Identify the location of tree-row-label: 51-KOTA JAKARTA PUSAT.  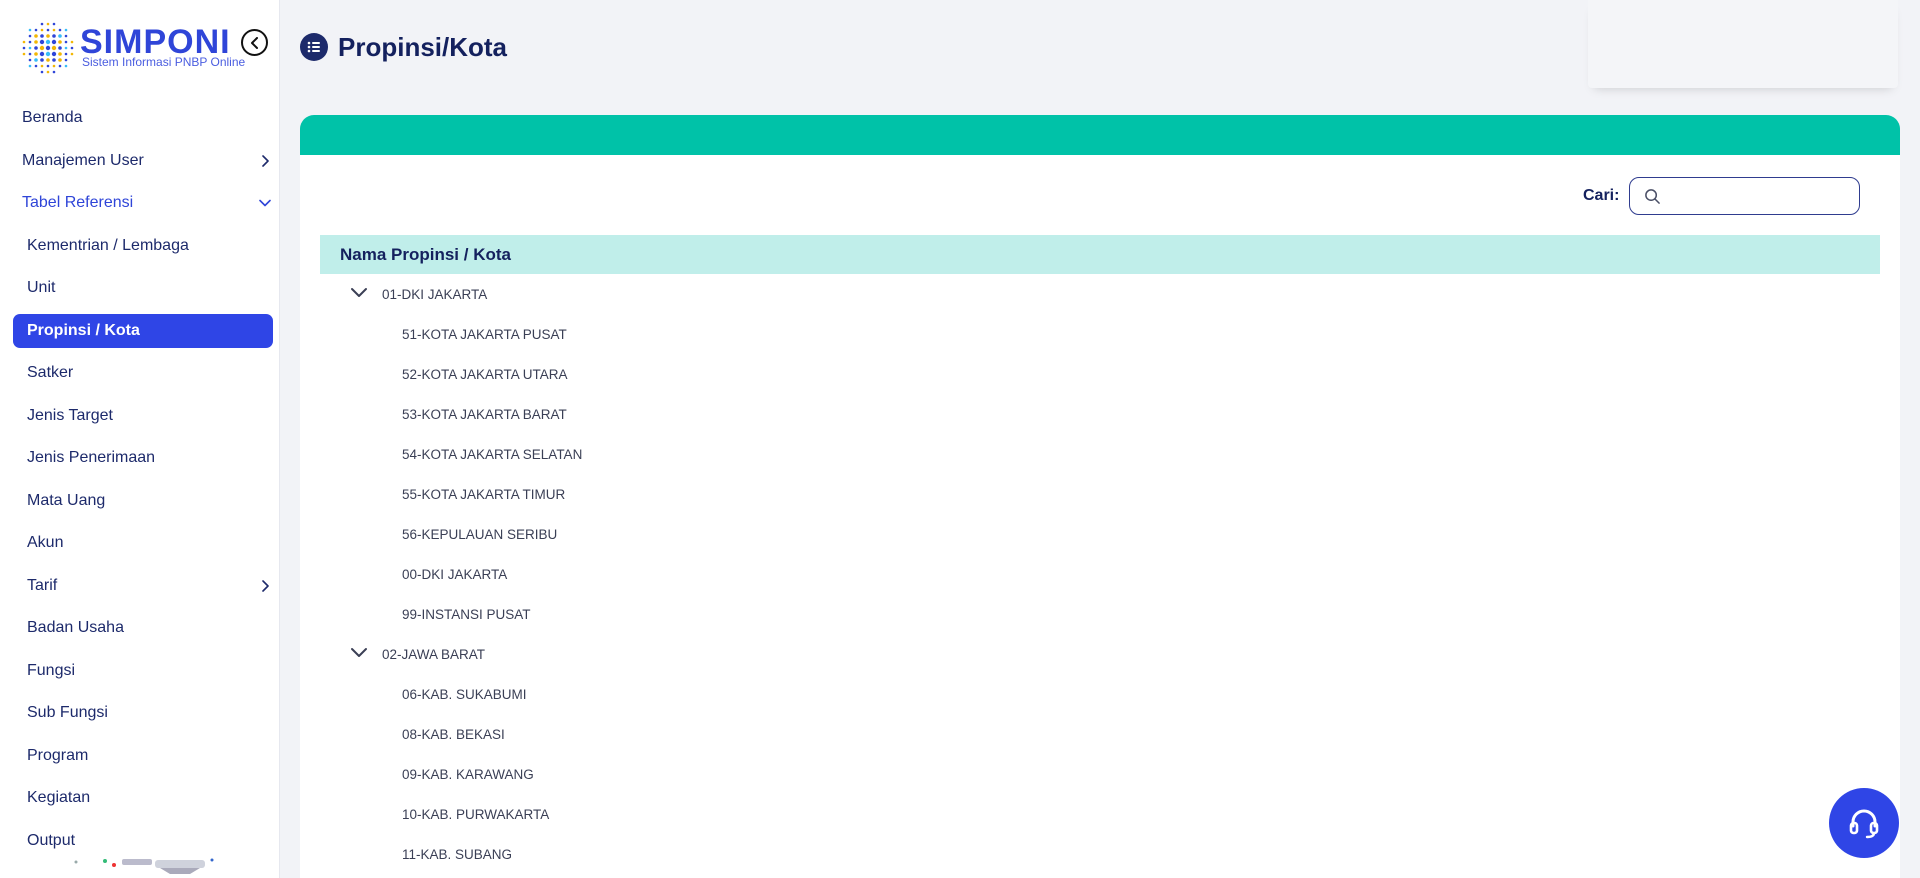
(484, 334).